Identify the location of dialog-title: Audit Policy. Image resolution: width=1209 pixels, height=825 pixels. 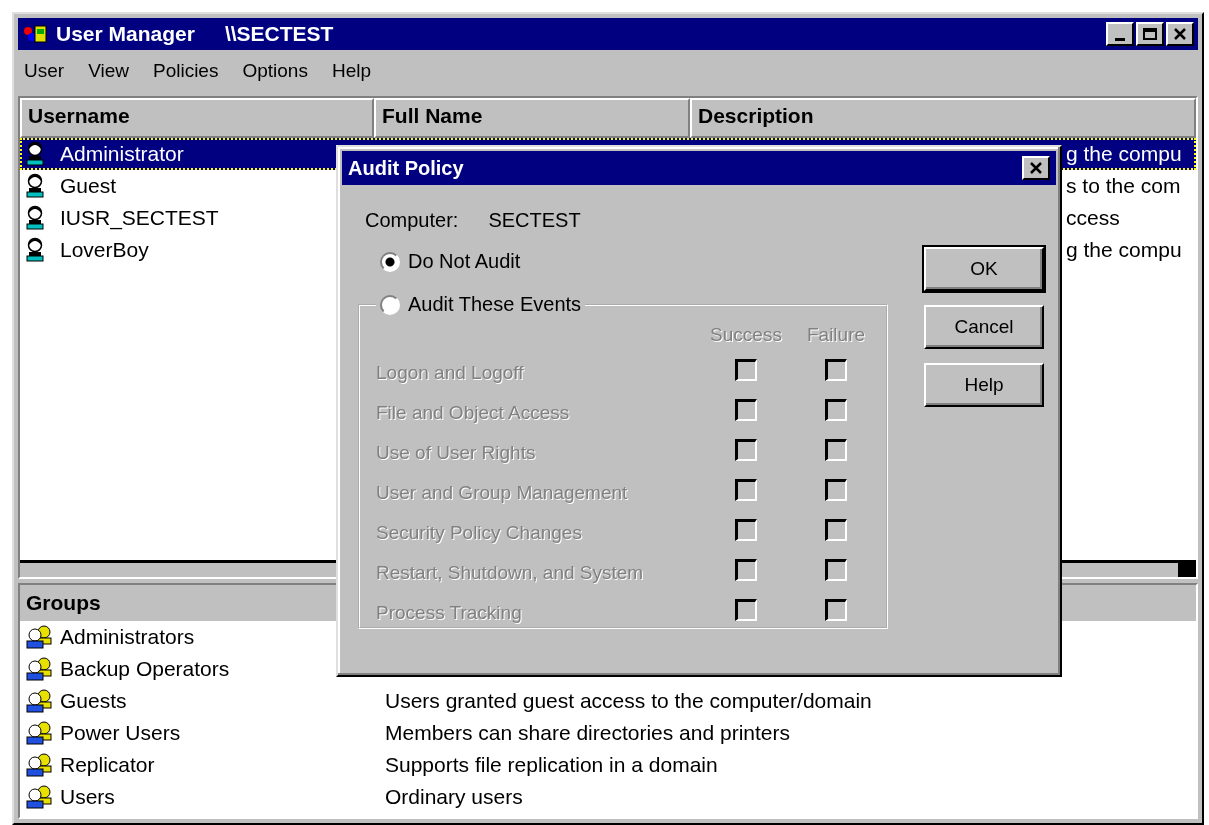
(406, 168).